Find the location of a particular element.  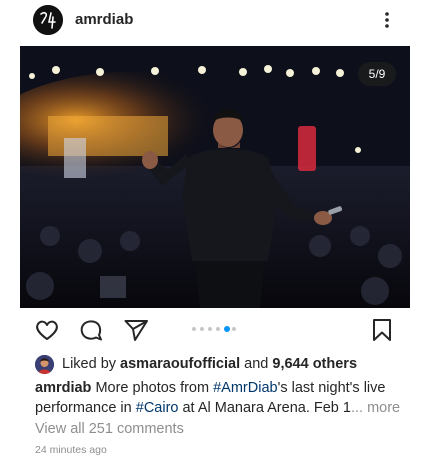

paper-plane-icon is located at coordinates (136, 330).